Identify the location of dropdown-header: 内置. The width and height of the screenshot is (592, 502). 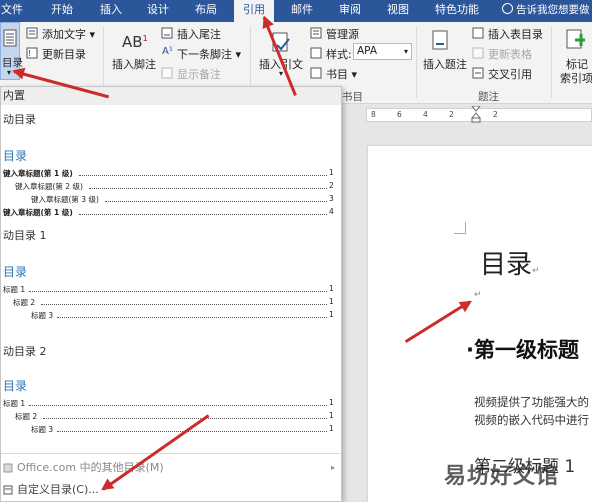
(171, 96).